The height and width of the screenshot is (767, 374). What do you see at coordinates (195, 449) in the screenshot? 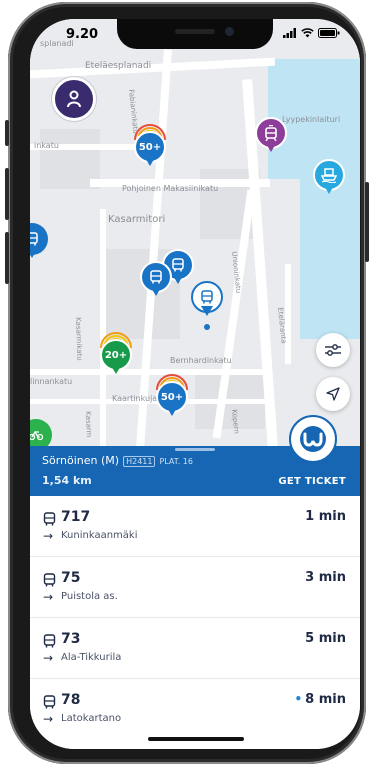
I see `drag-handle` at bounding box center [195, 449].